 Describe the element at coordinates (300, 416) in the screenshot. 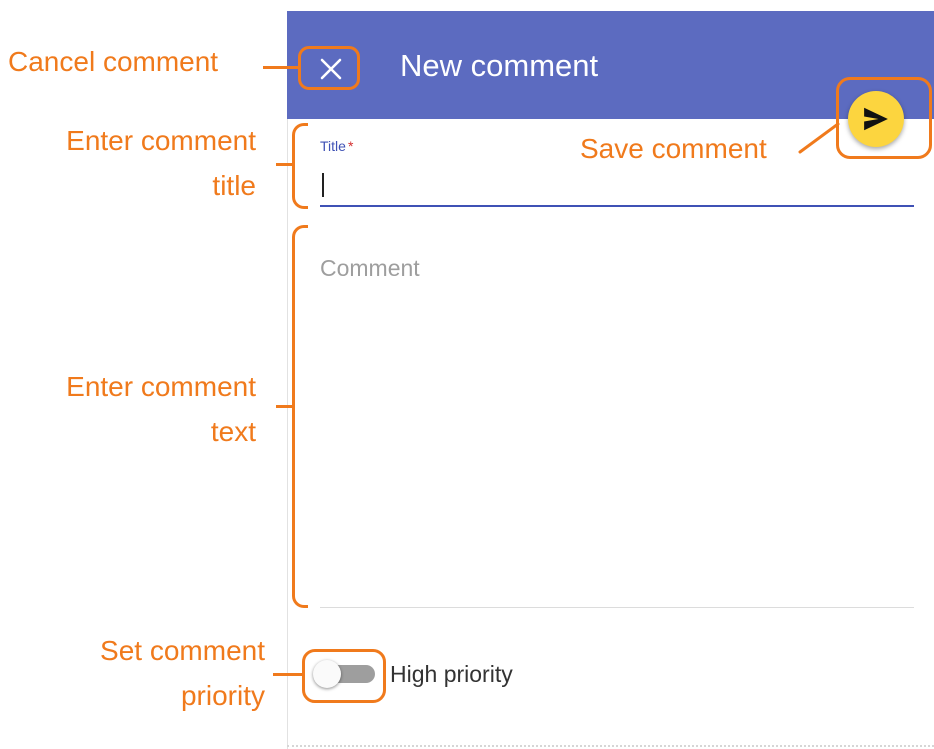

I see `annotation-text-bracket` at that location.